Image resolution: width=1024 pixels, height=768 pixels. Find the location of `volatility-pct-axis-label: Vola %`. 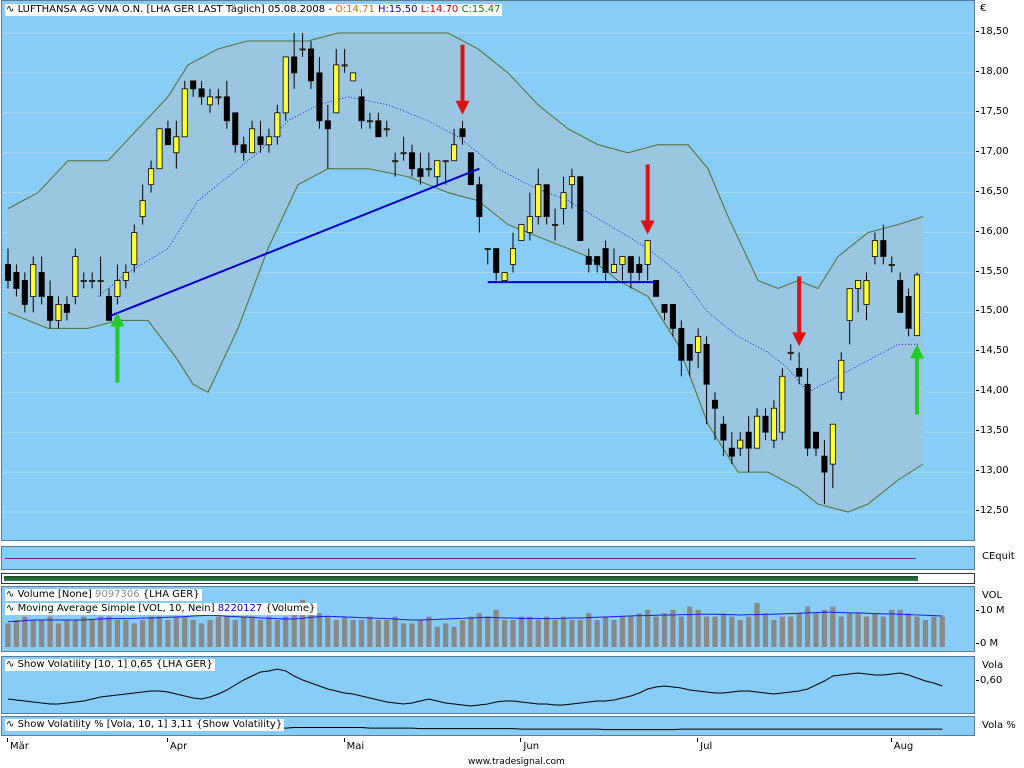

volatility-pct-axis-label: Vola % is located at coordinates (999, 725).